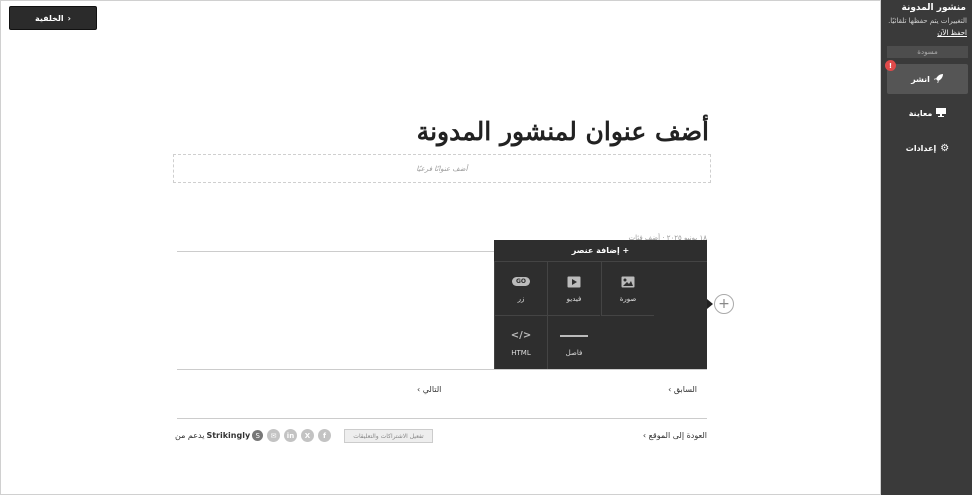 This screenshot has height=495, width=972. I want to click on alert-badge: !, so click(890, 65).